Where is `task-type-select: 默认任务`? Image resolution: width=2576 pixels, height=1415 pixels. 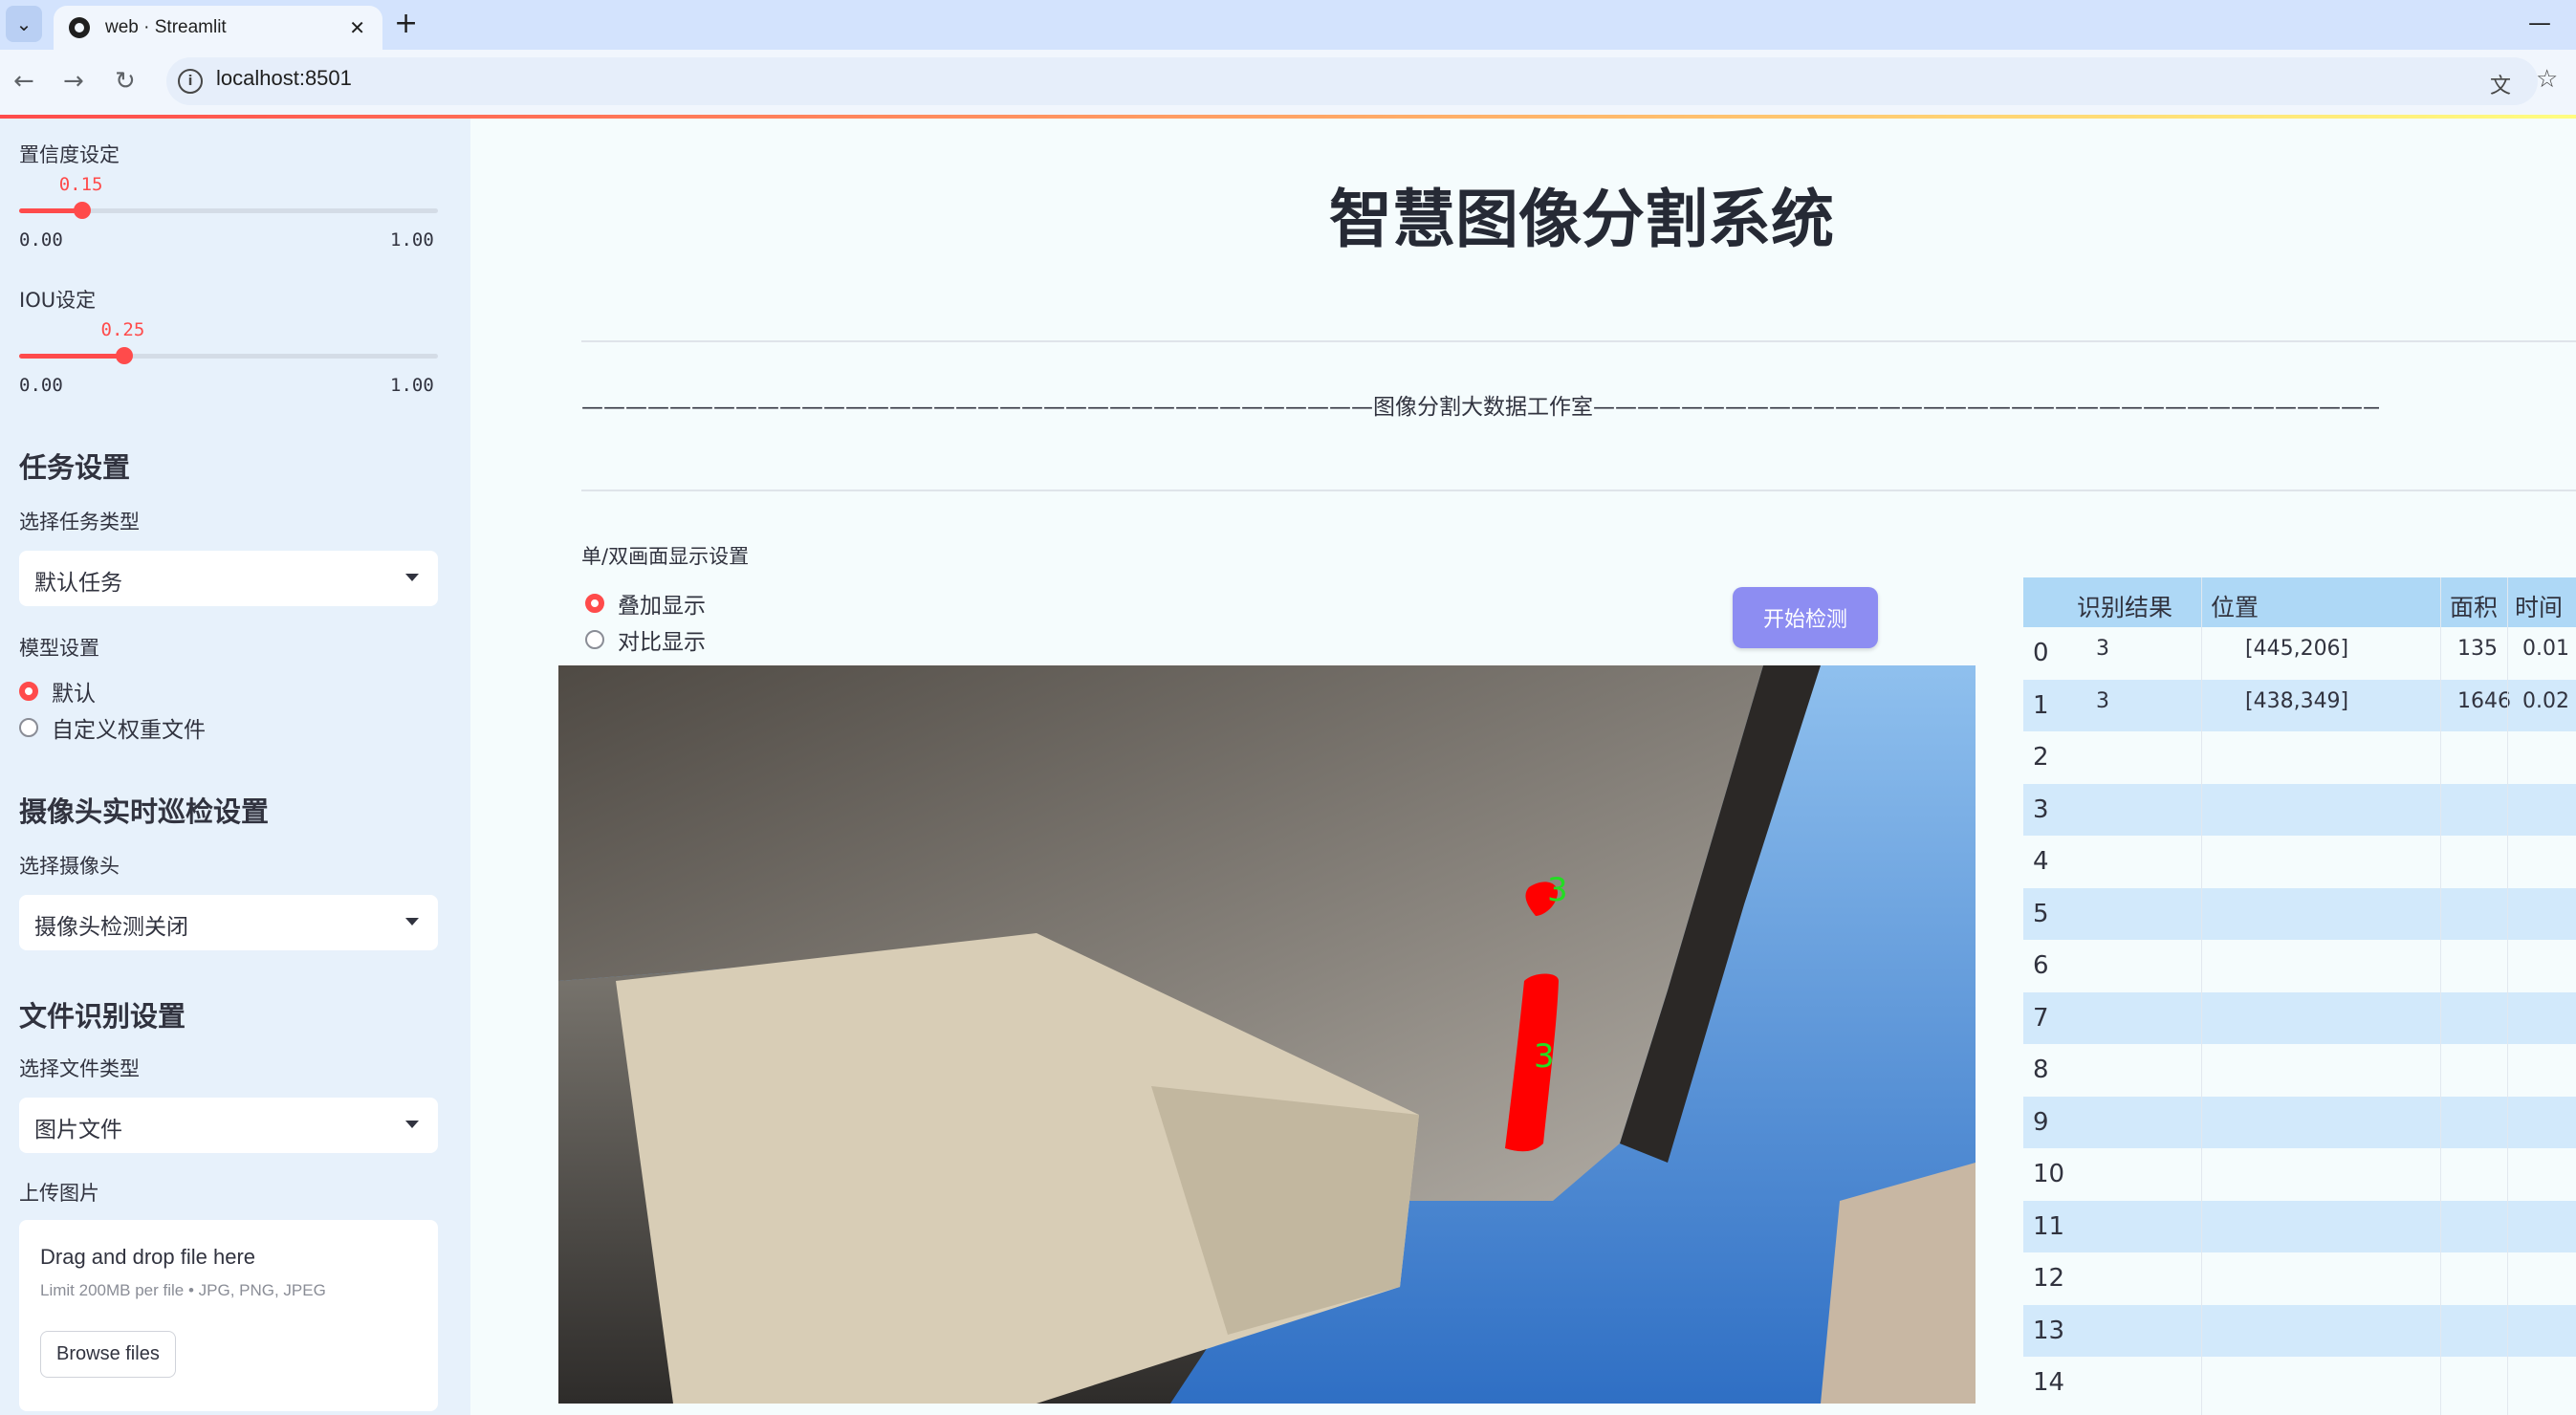
task-type-select: 默认任务 is located at coordinates (228, 578).